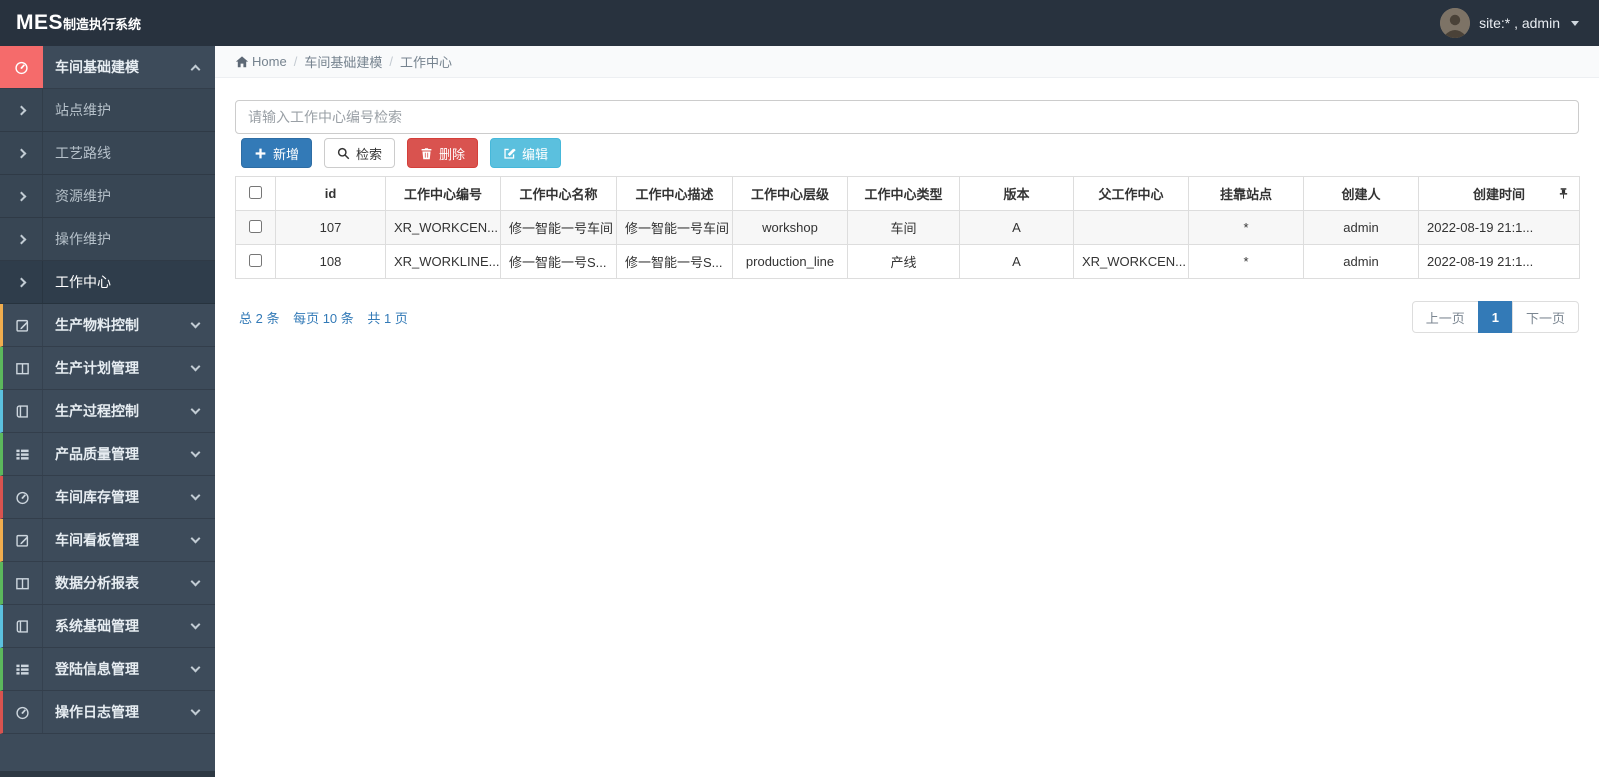 The width and height of the screenshot is (1599, 777). What do you see at coordinates (443, 153) in the screenshot?
I see `delete-button: 删除` at bounding box center [443, 153].